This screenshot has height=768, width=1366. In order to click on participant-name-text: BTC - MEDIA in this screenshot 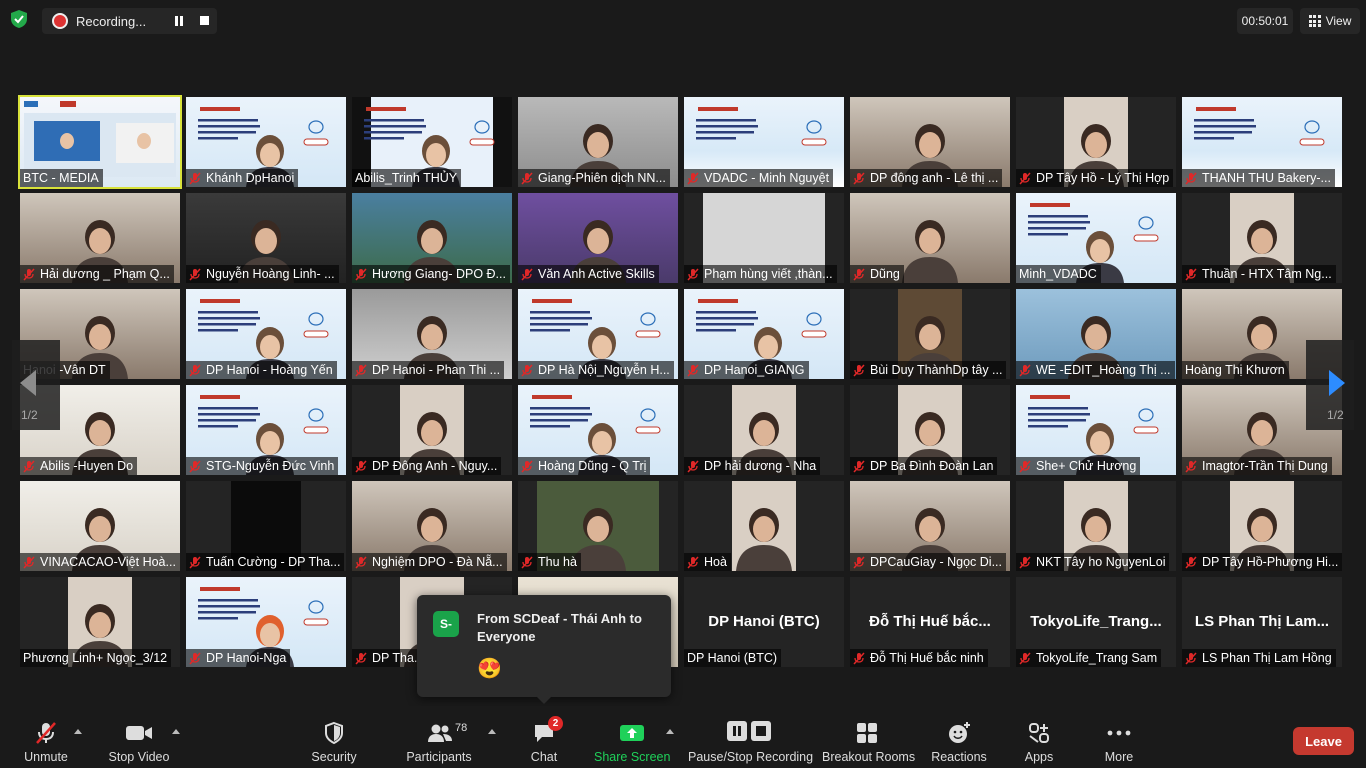, I will do `click(61, 178)`.